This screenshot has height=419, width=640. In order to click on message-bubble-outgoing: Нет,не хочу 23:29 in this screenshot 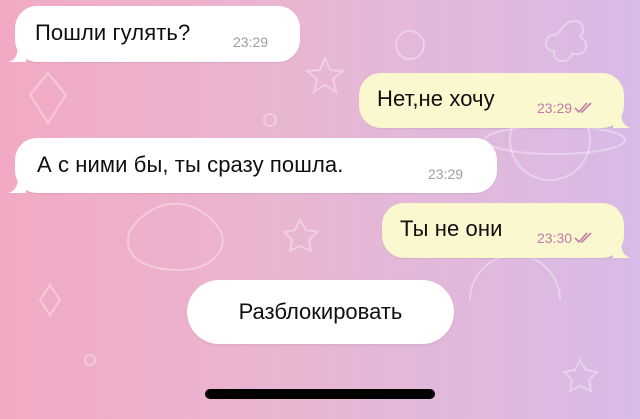, I will do `click(495, 100)`.